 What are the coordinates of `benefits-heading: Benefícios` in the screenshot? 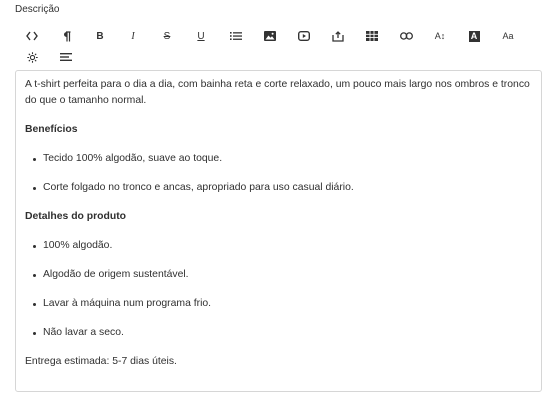 It's located at (51, 129).